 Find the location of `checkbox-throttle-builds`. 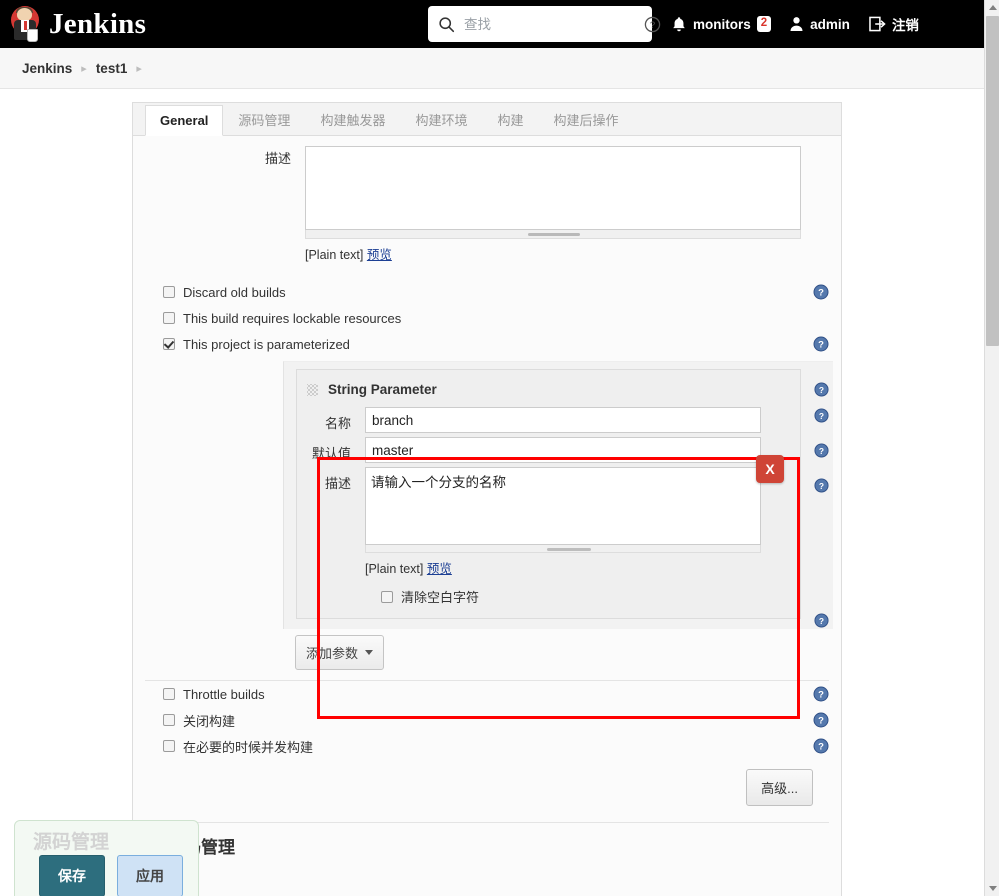

checkbox-throttle-builds is located at coordinates (169, 694).